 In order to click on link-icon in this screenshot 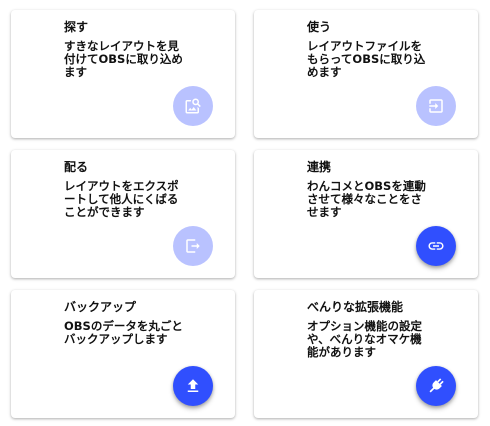, I will do `click(436, 246)`.